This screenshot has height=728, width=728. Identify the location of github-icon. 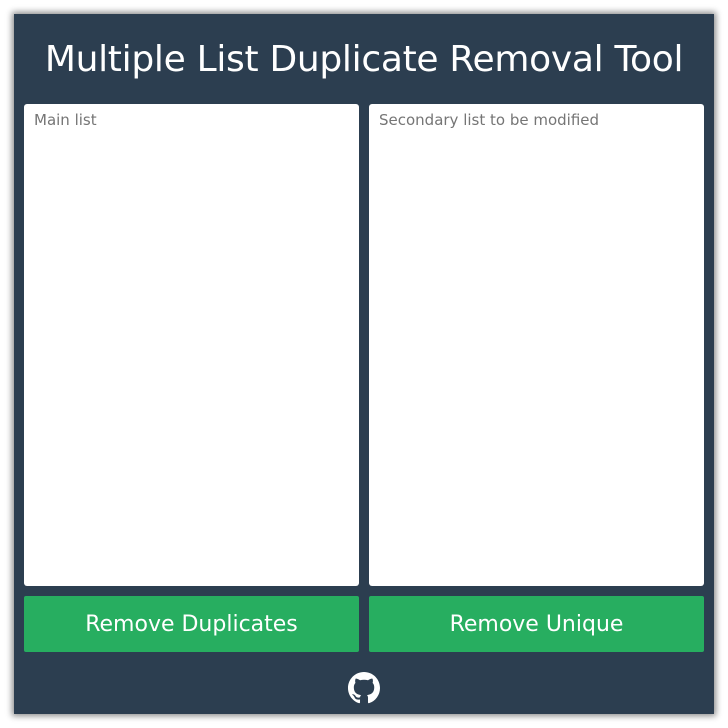
(364, 688).